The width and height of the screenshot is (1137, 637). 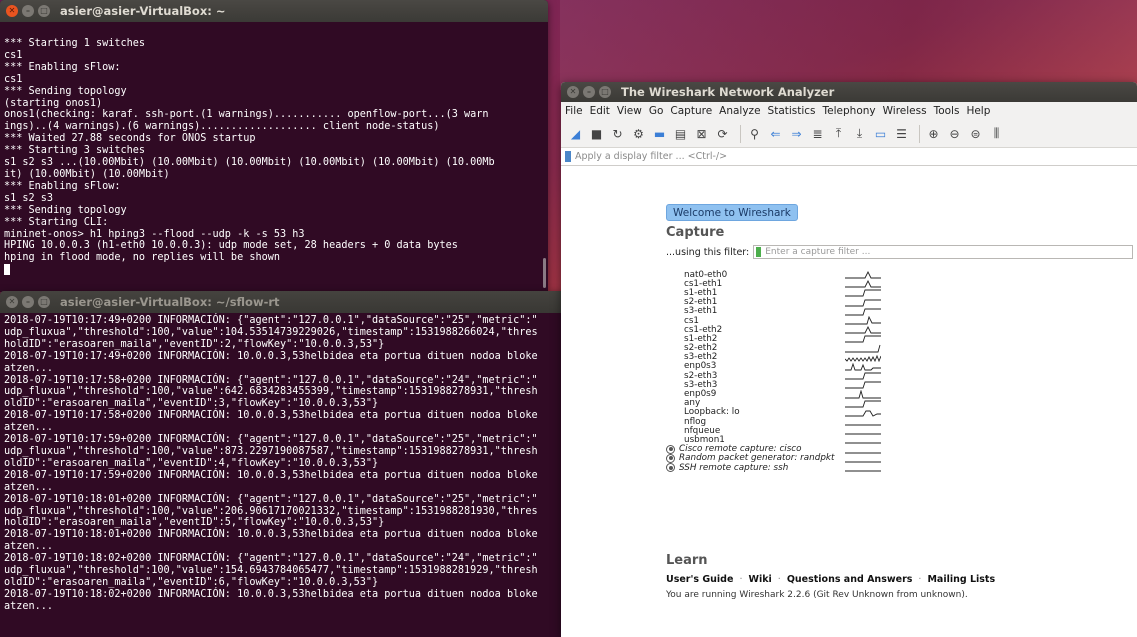 What do you see at coordinates (831, 467) in the screenshot?
I see `remote-interface-row: SSH remote capture: ssh` at bounding box center [831, 467].